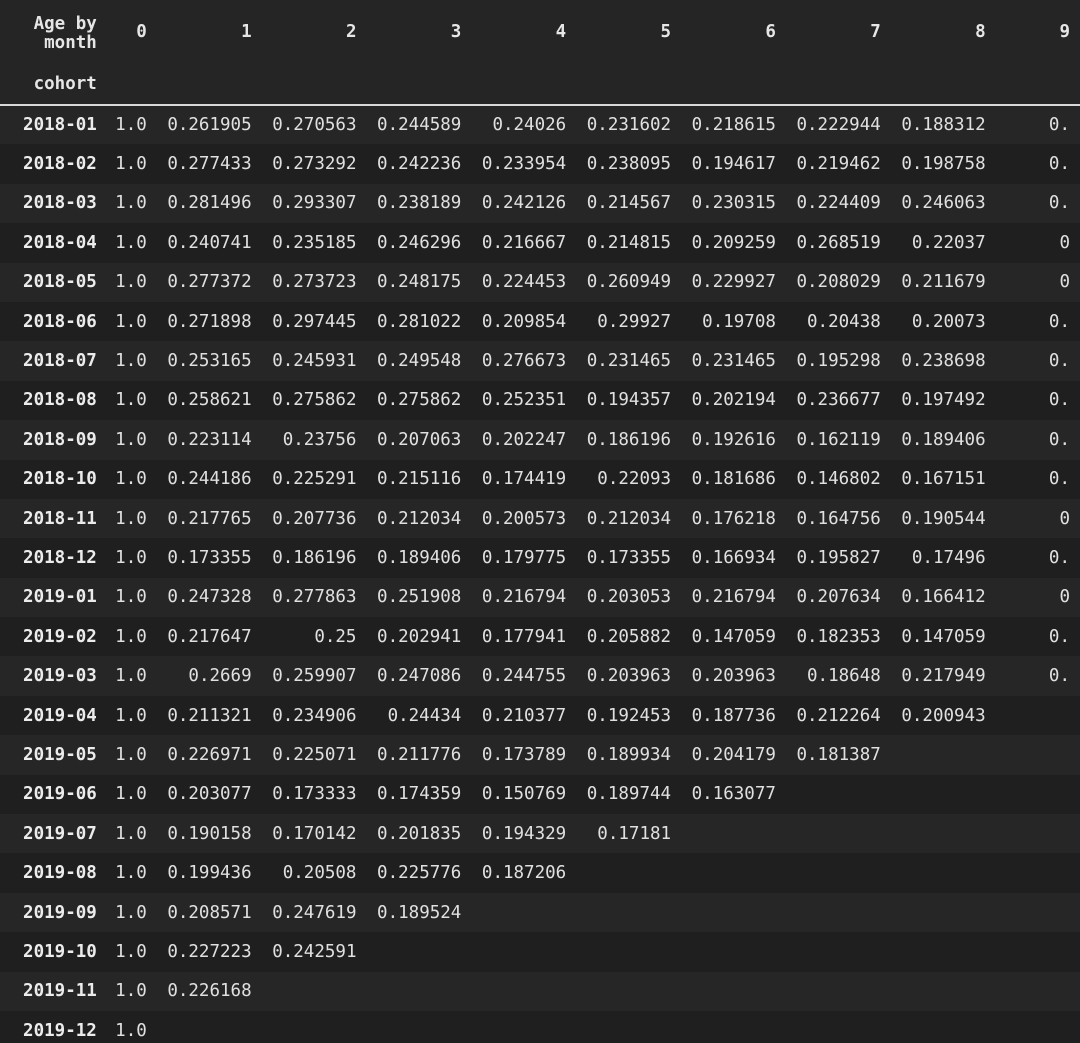 This screenshot has height=1043, width=1080. I want to click on table-cell: 0, so click(1064, 597).